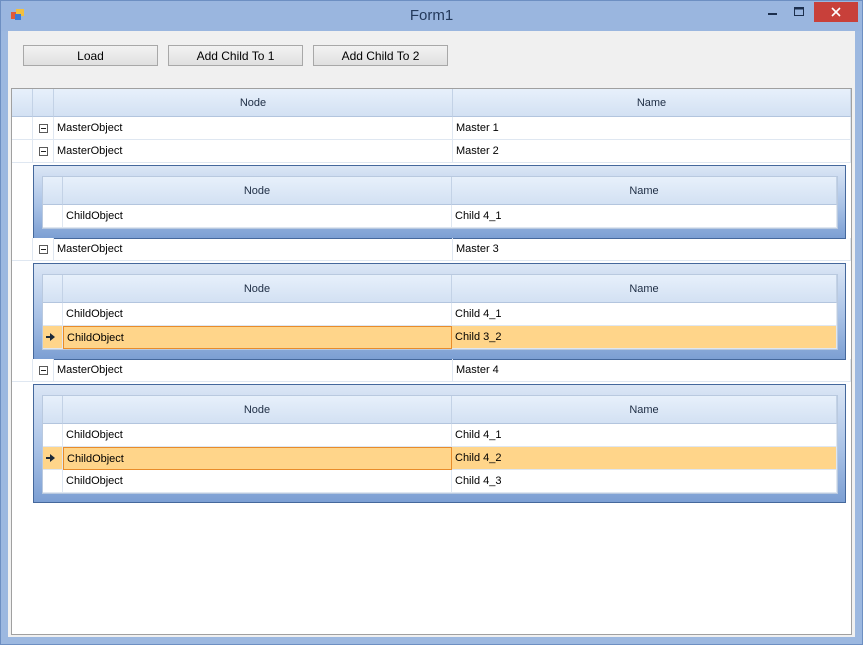  What do you see at coordinates (22, 103) in the screenshot?
I see `row-header-corner` at bounding box center [22, 103].